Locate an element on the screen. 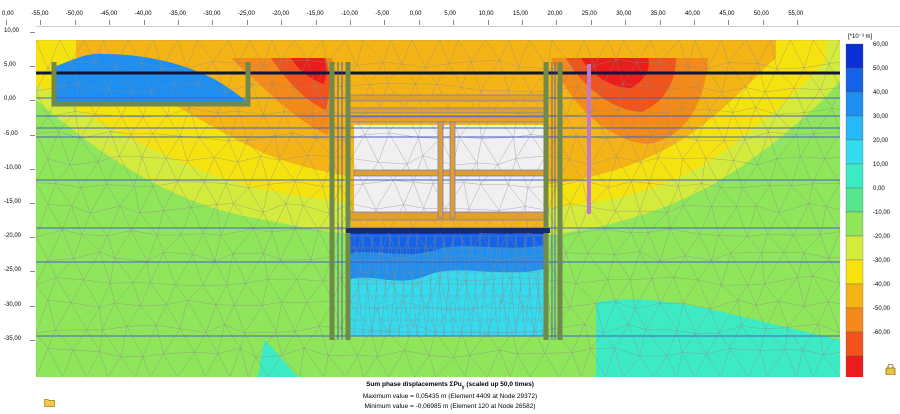 The width and height of the screenshot is (900, 414). x-tick-label: 10,00 is located at coordinates (486, 14).